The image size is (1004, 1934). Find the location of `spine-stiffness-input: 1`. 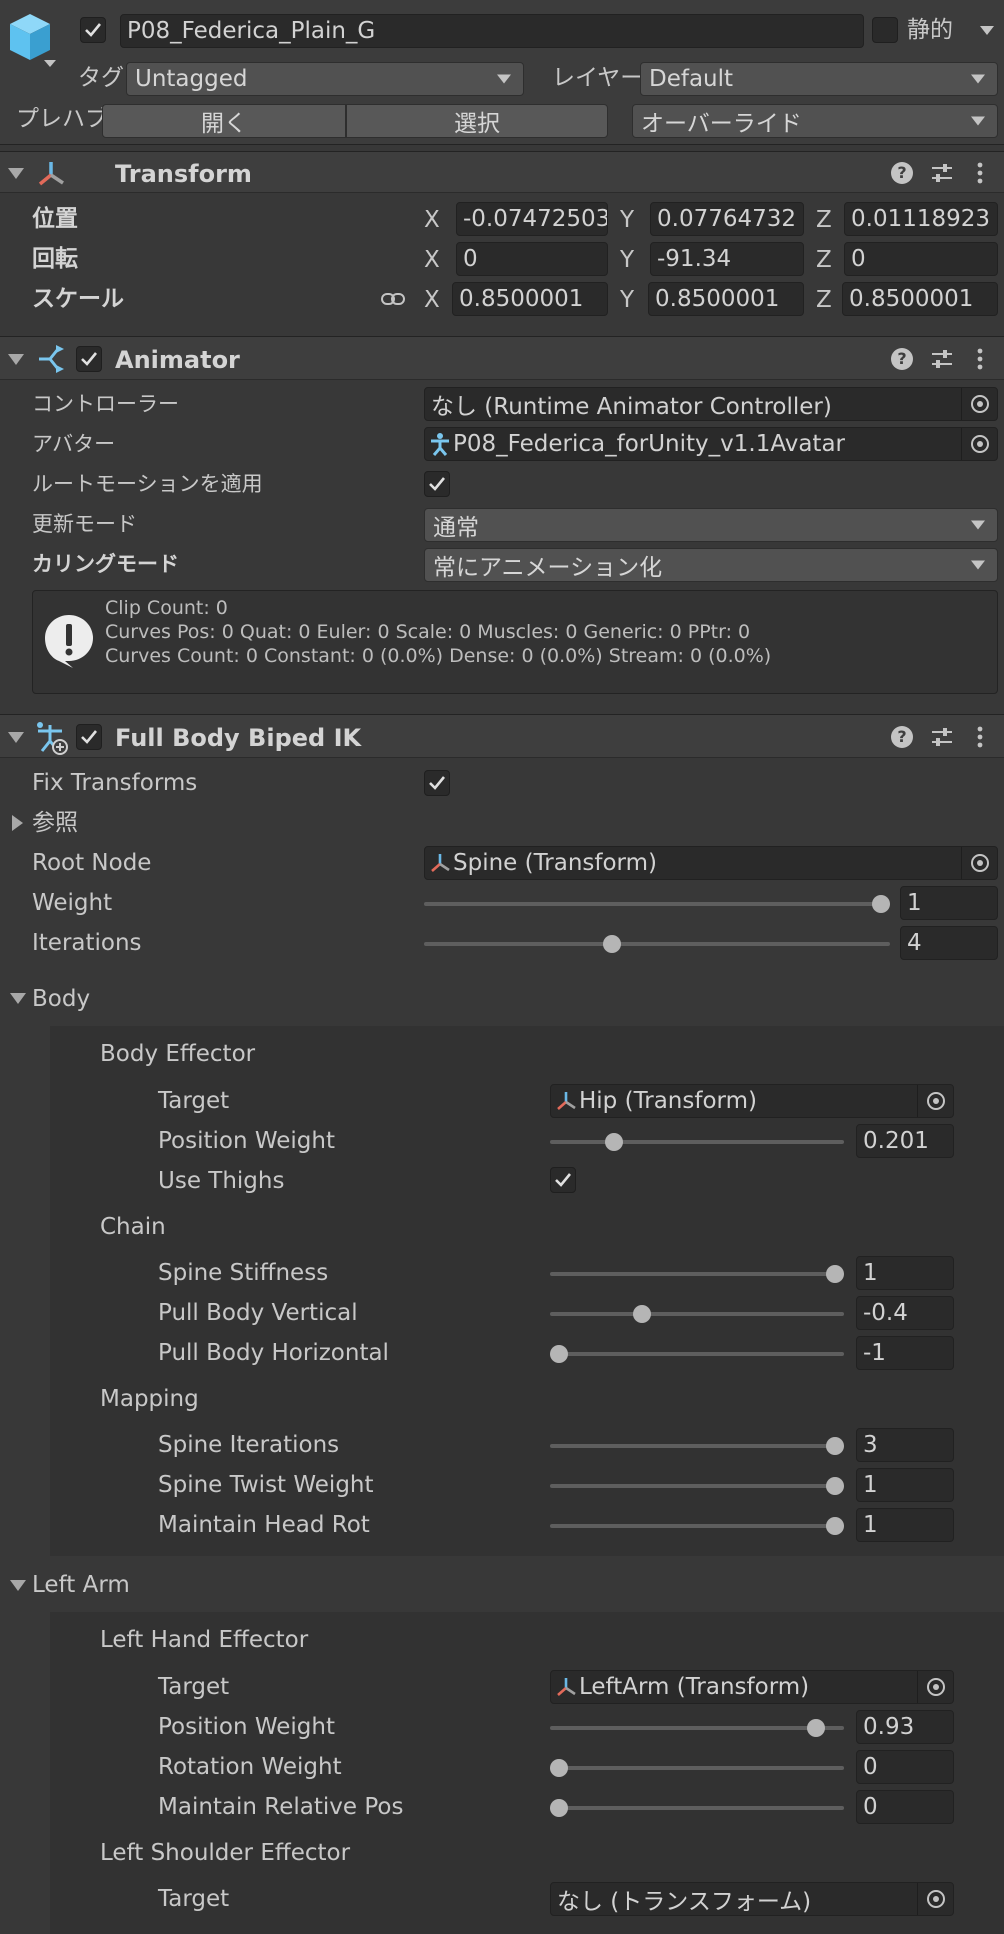

spine-stiffness-input: 1 is located at coordinates (905, 1273).